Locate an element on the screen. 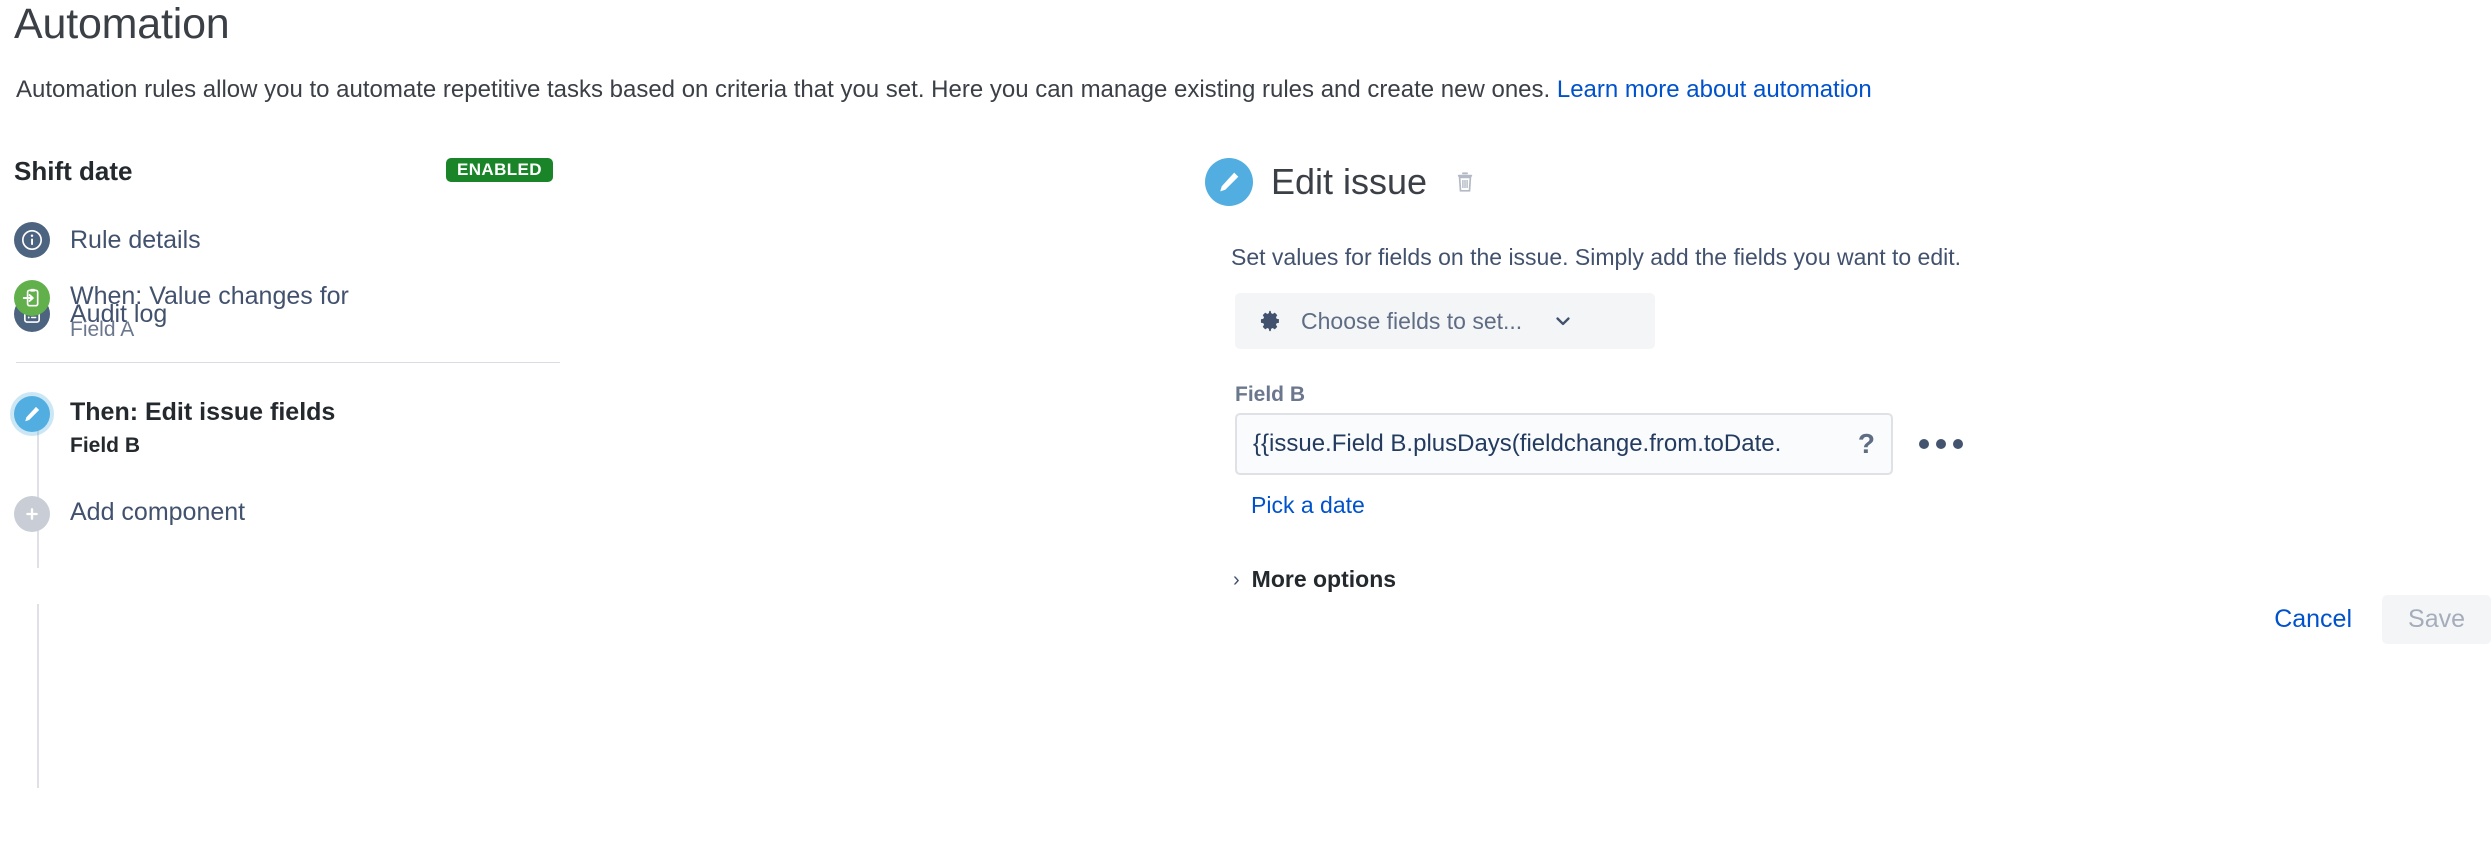  sidebar-item-rule-details: Rule details is located at coordinates (214, 240).